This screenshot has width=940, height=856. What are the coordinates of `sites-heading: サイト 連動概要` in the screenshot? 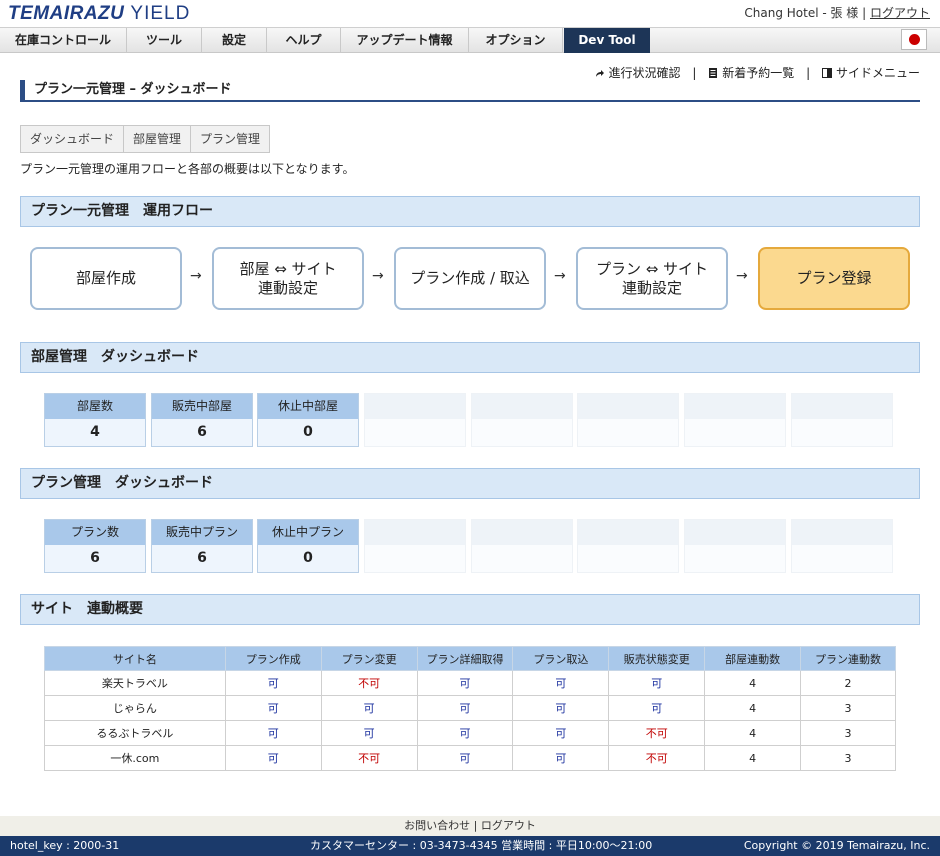 It's located at (470, 609).